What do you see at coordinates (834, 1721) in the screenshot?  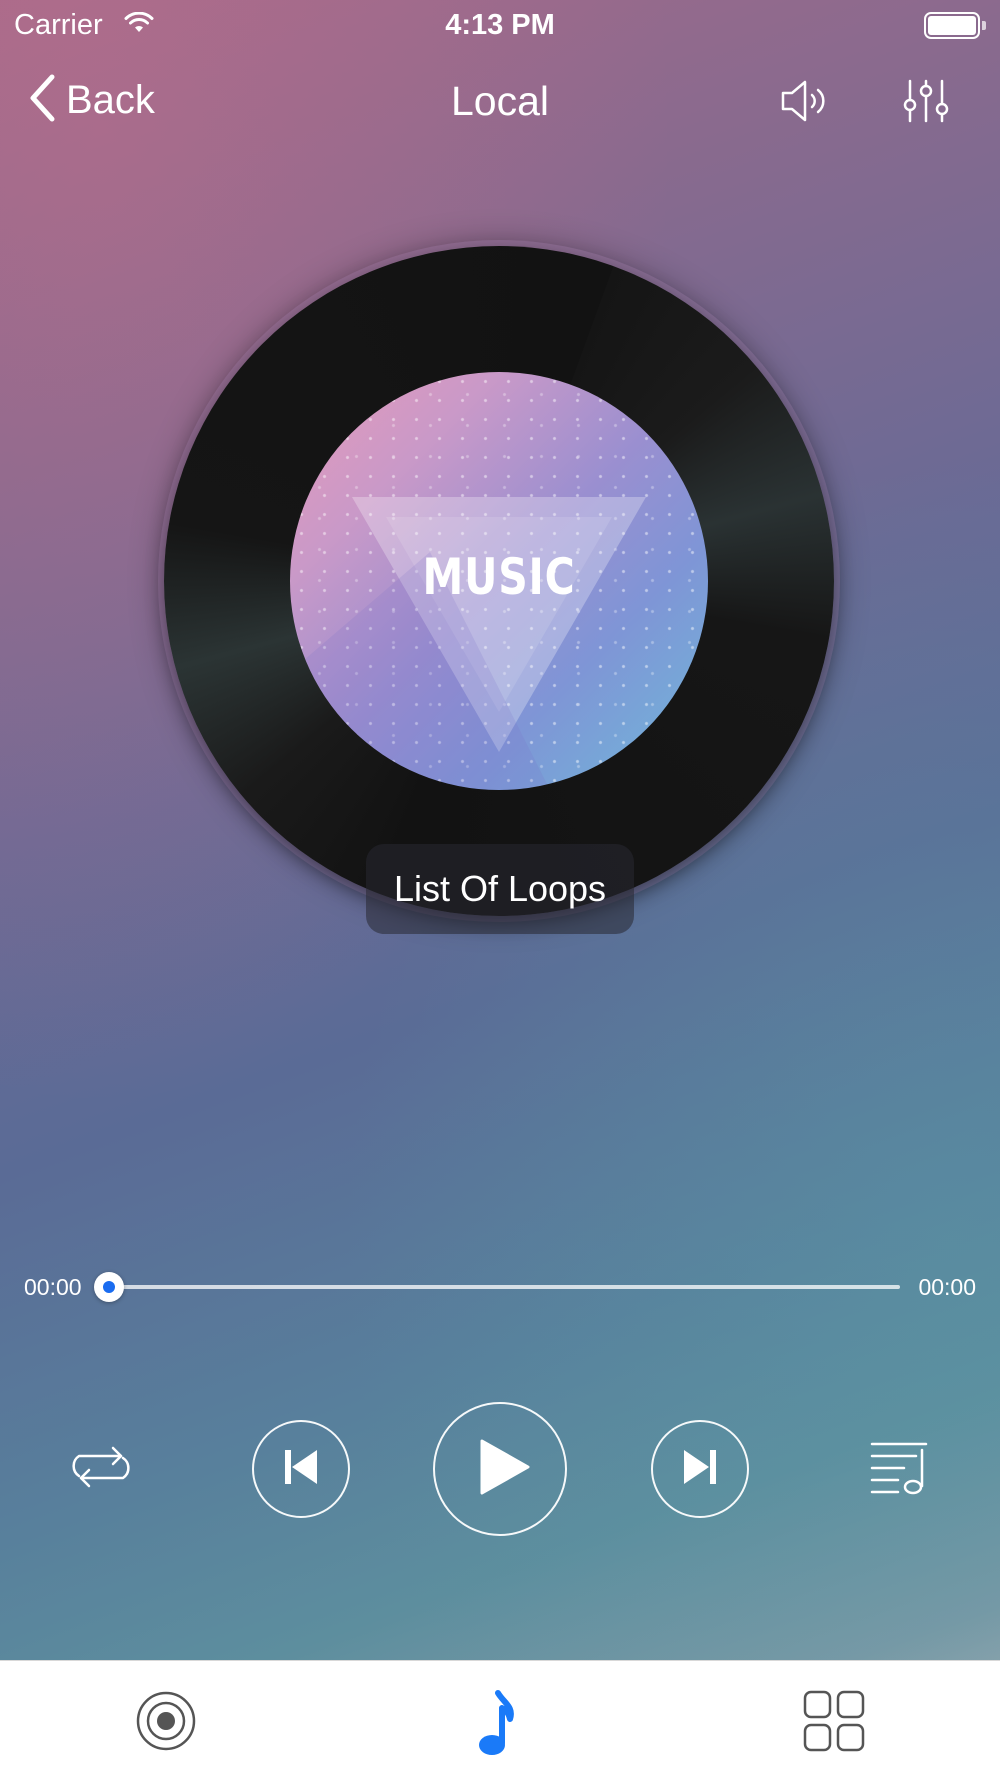 I see `tab-apps` at bounding box center [834, 1721].